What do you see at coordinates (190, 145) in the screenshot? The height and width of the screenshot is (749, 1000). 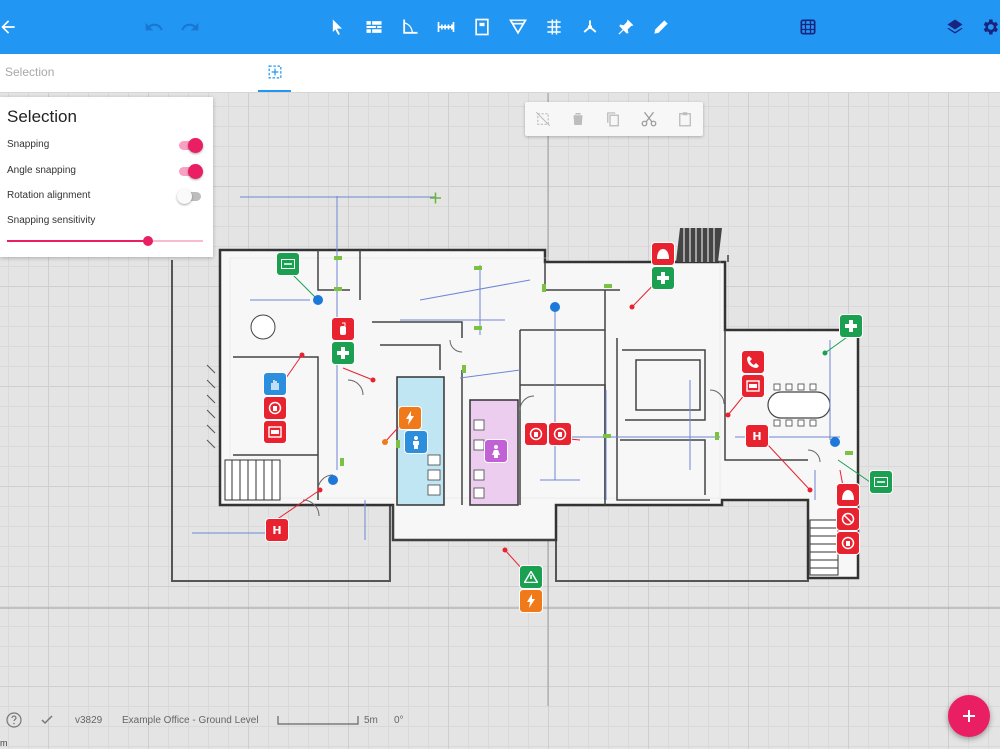 I see `snapping-toggle` at bounding box center [190, 145].